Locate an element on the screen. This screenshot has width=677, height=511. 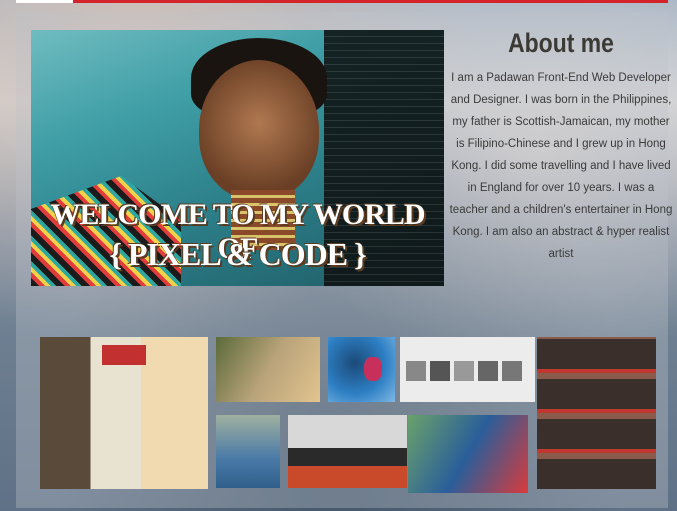
top-accent-strip is located at coordinates (342, 1).